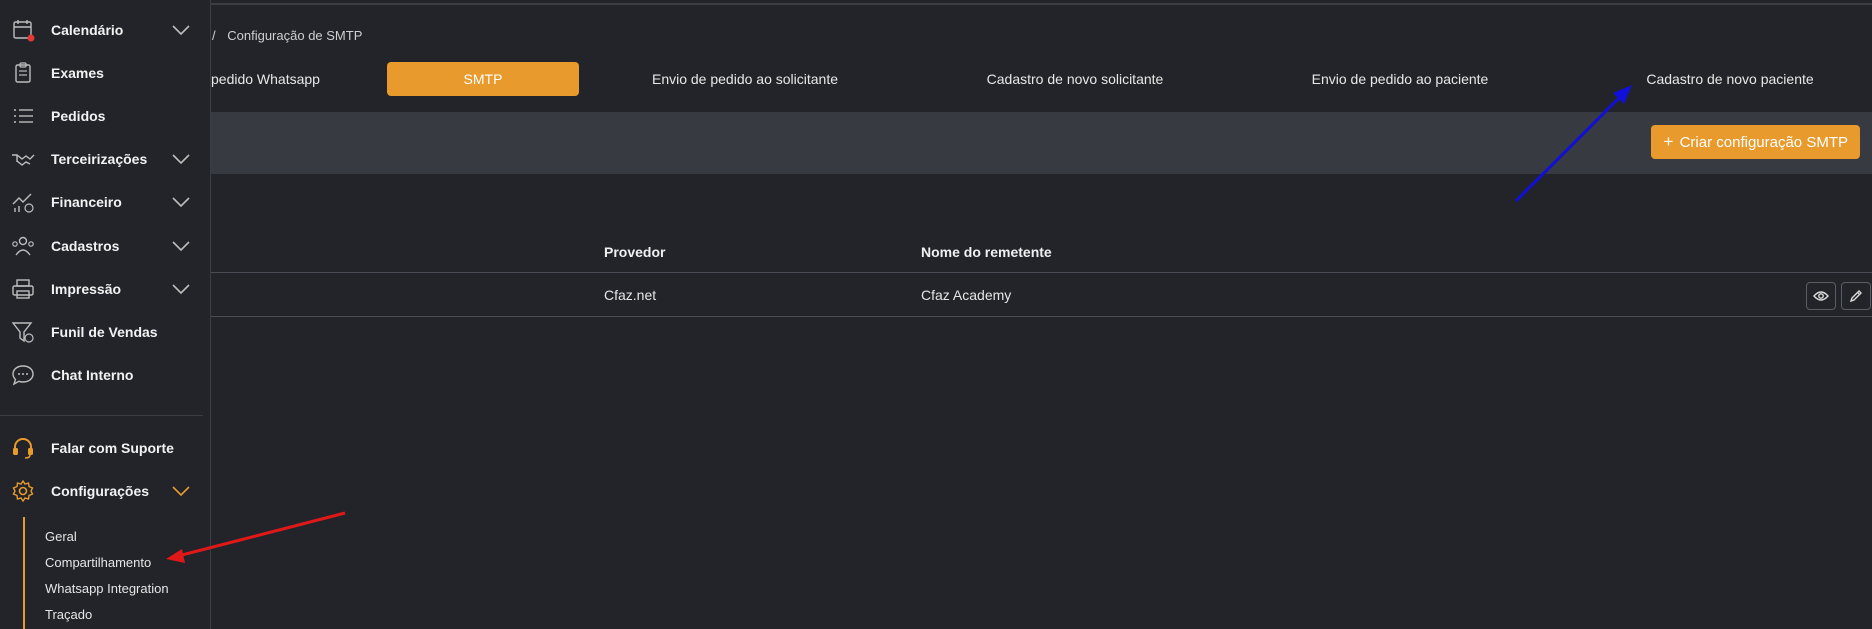 Image resolution: width=1872 pixels, height=629 pixels. I want to click on sidebar-item-pedidos: Pedidos, so click(105, 116).